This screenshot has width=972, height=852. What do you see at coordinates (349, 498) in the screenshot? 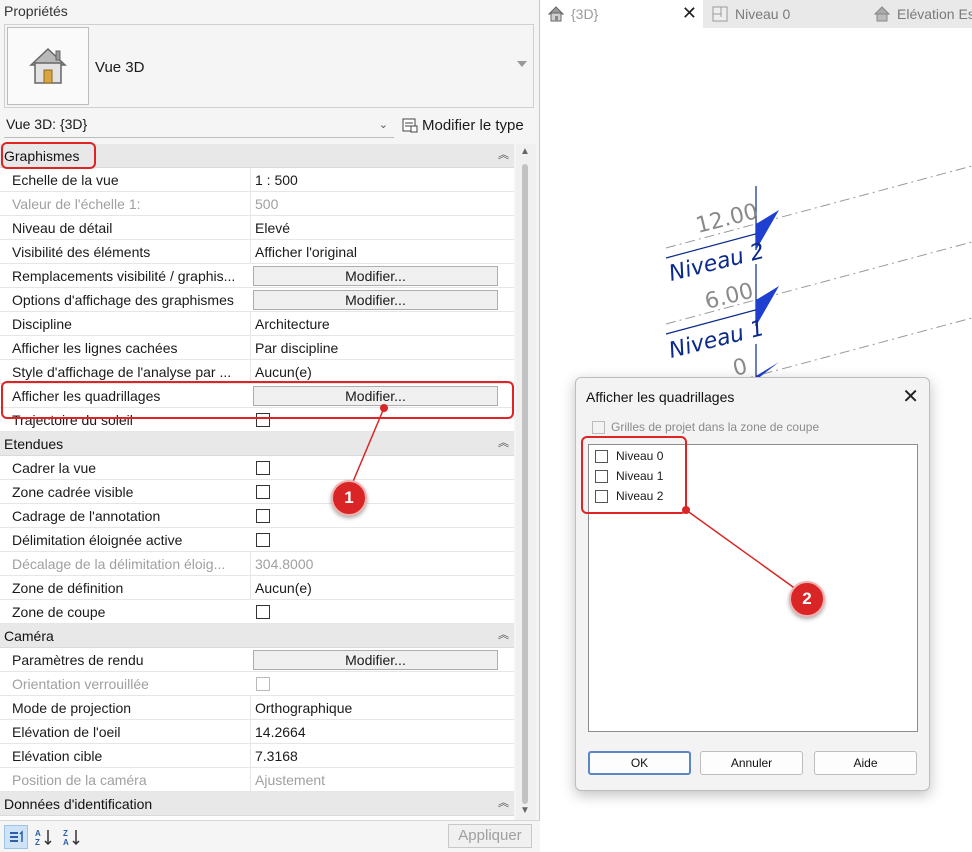
I see `step-badge-1: 1` at bounding box center [349, 498].